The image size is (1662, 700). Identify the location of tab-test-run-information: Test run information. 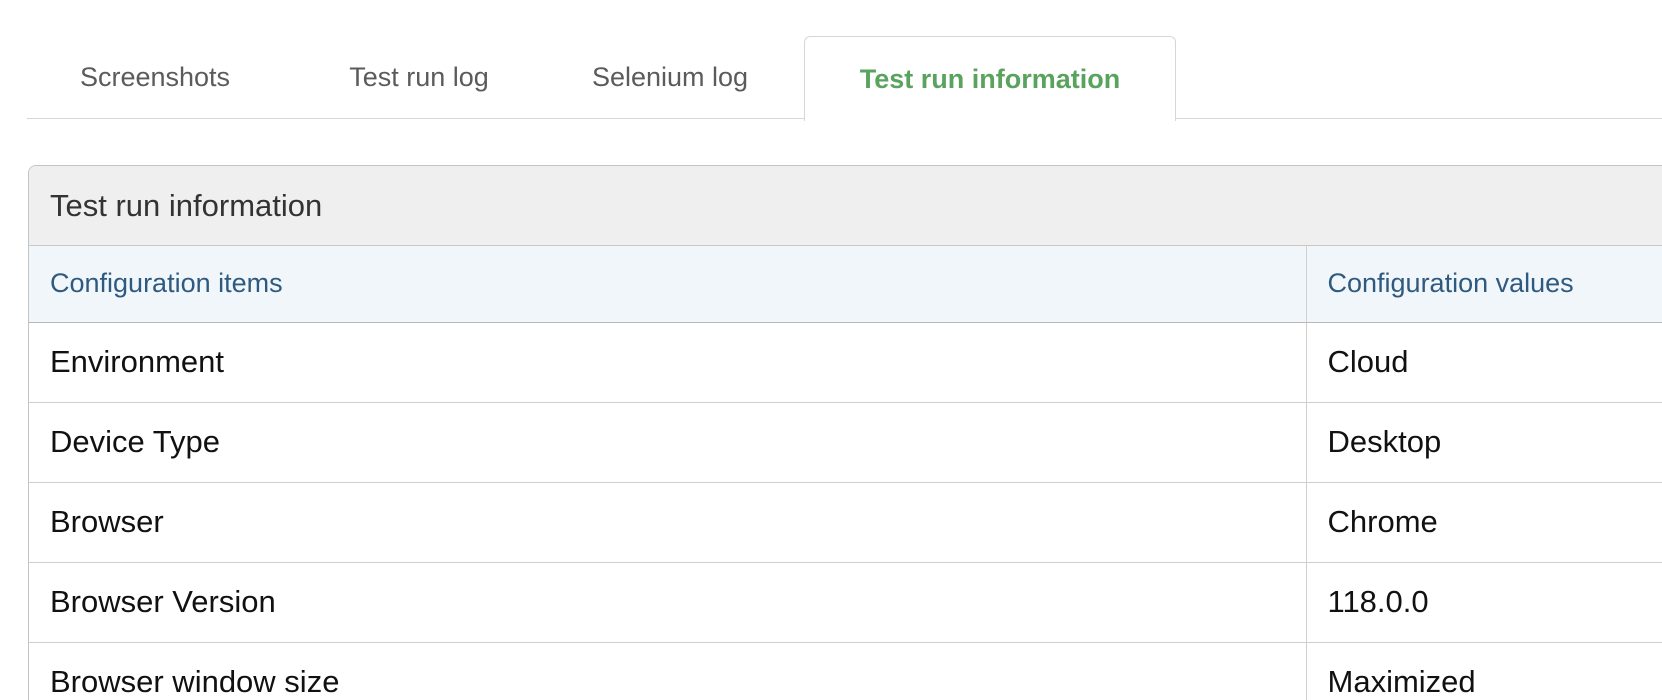
(990, 78).